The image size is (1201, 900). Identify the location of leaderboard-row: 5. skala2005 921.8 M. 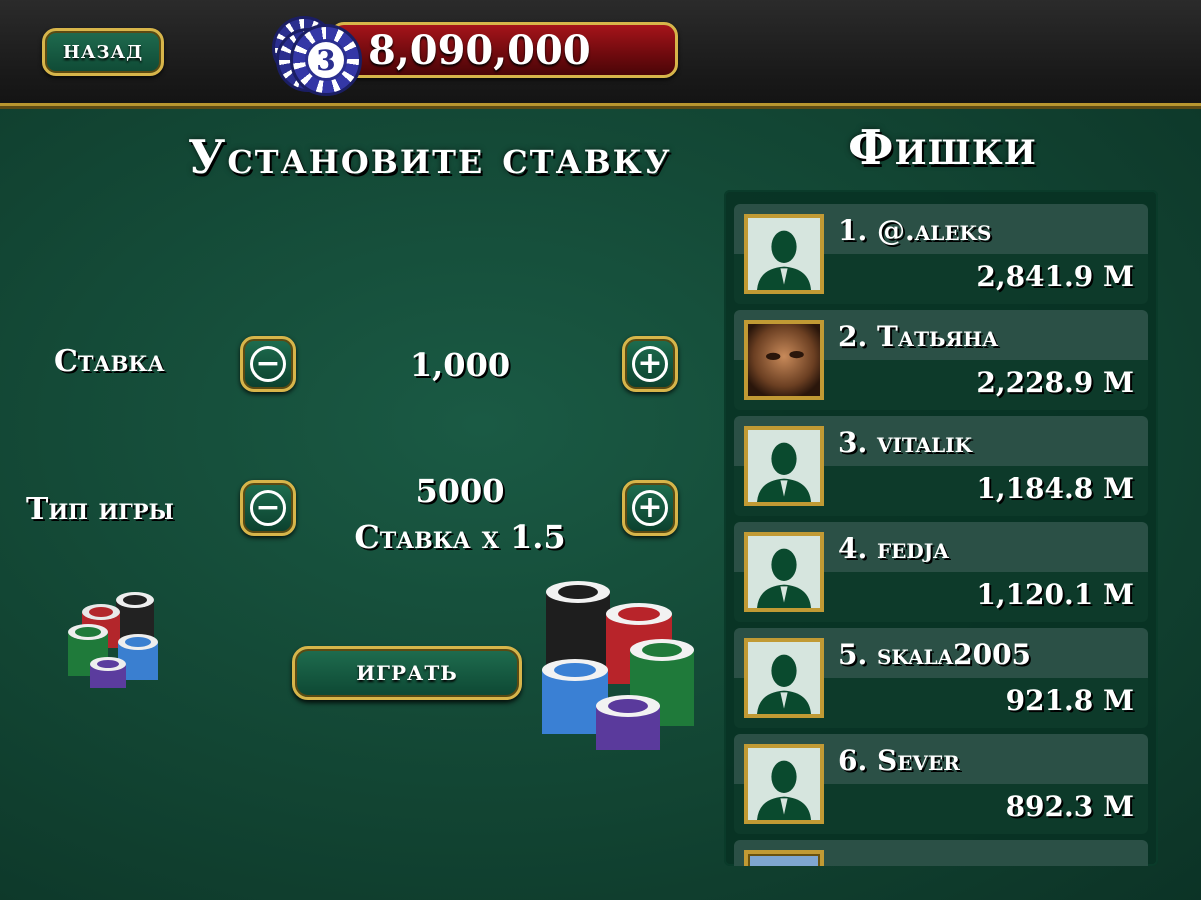
(941, 678).